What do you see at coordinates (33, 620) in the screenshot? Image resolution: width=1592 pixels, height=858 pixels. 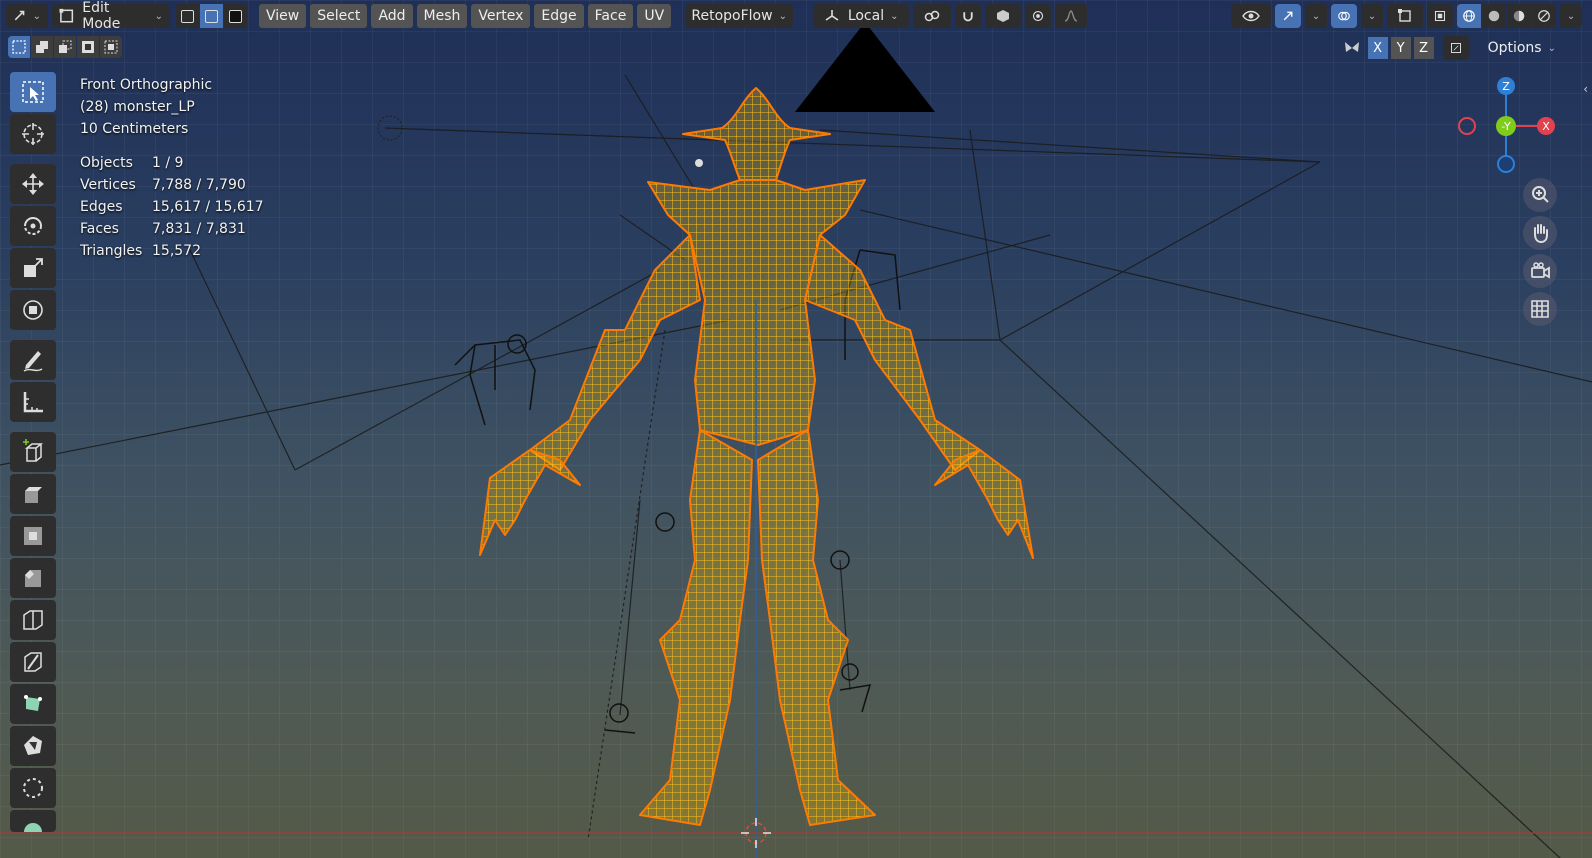 I see `tool-loop-cut` at bounding box center [33, 620].